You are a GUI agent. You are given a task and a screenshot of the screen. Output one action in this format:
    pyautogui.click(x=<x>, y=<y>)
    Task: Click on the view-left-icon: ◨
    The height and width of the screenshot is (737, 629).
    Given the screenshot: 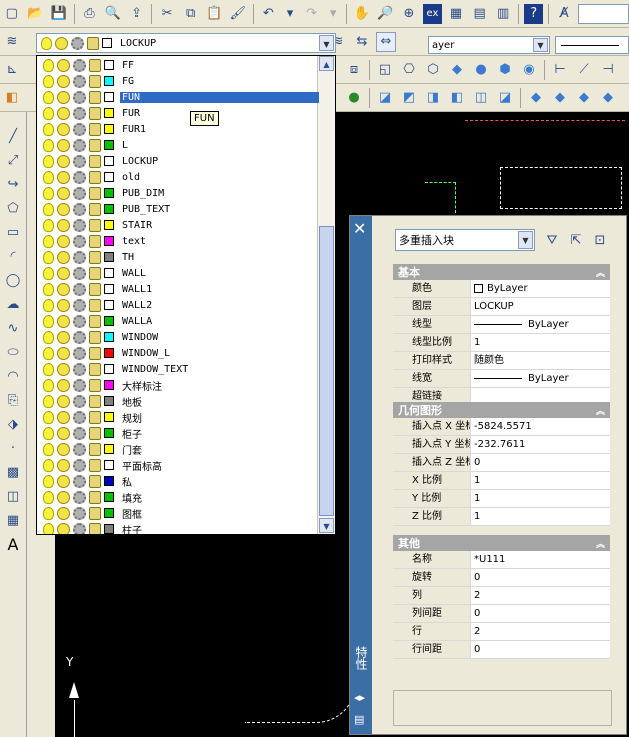 What is the action you would take?
    pyautogui.click(x=433, y=98)
    